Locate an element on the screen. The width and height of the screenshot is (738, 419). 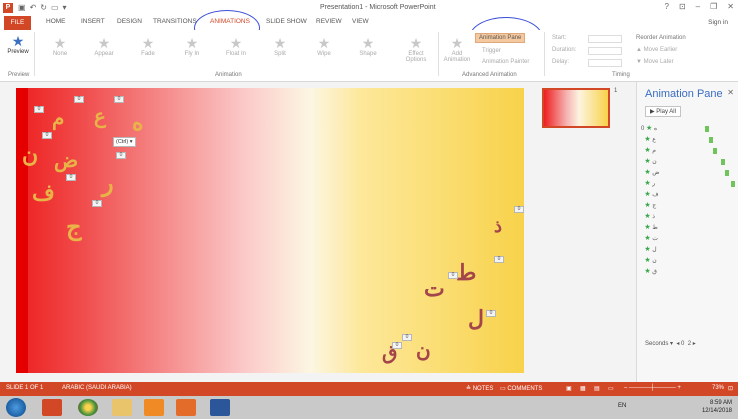
effect-shape: ★ Shape is located at coordinates (368, 46).